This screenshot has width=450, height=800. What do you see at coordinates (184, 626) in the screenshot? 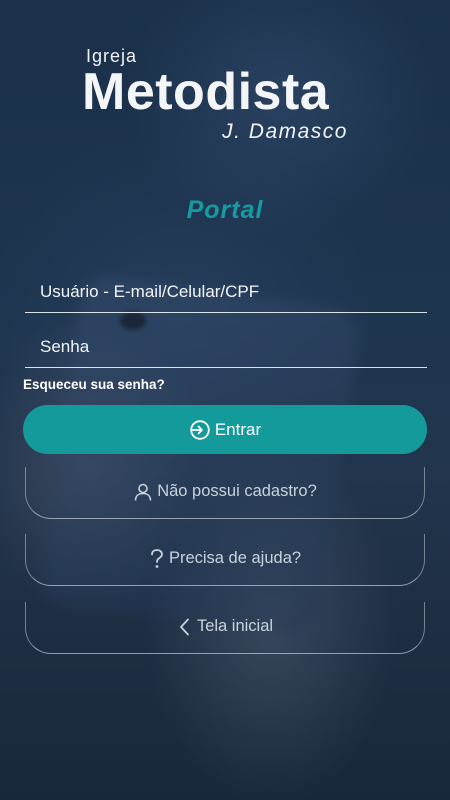
I see `chevron-left-icon` at bounding box center [184, 626].